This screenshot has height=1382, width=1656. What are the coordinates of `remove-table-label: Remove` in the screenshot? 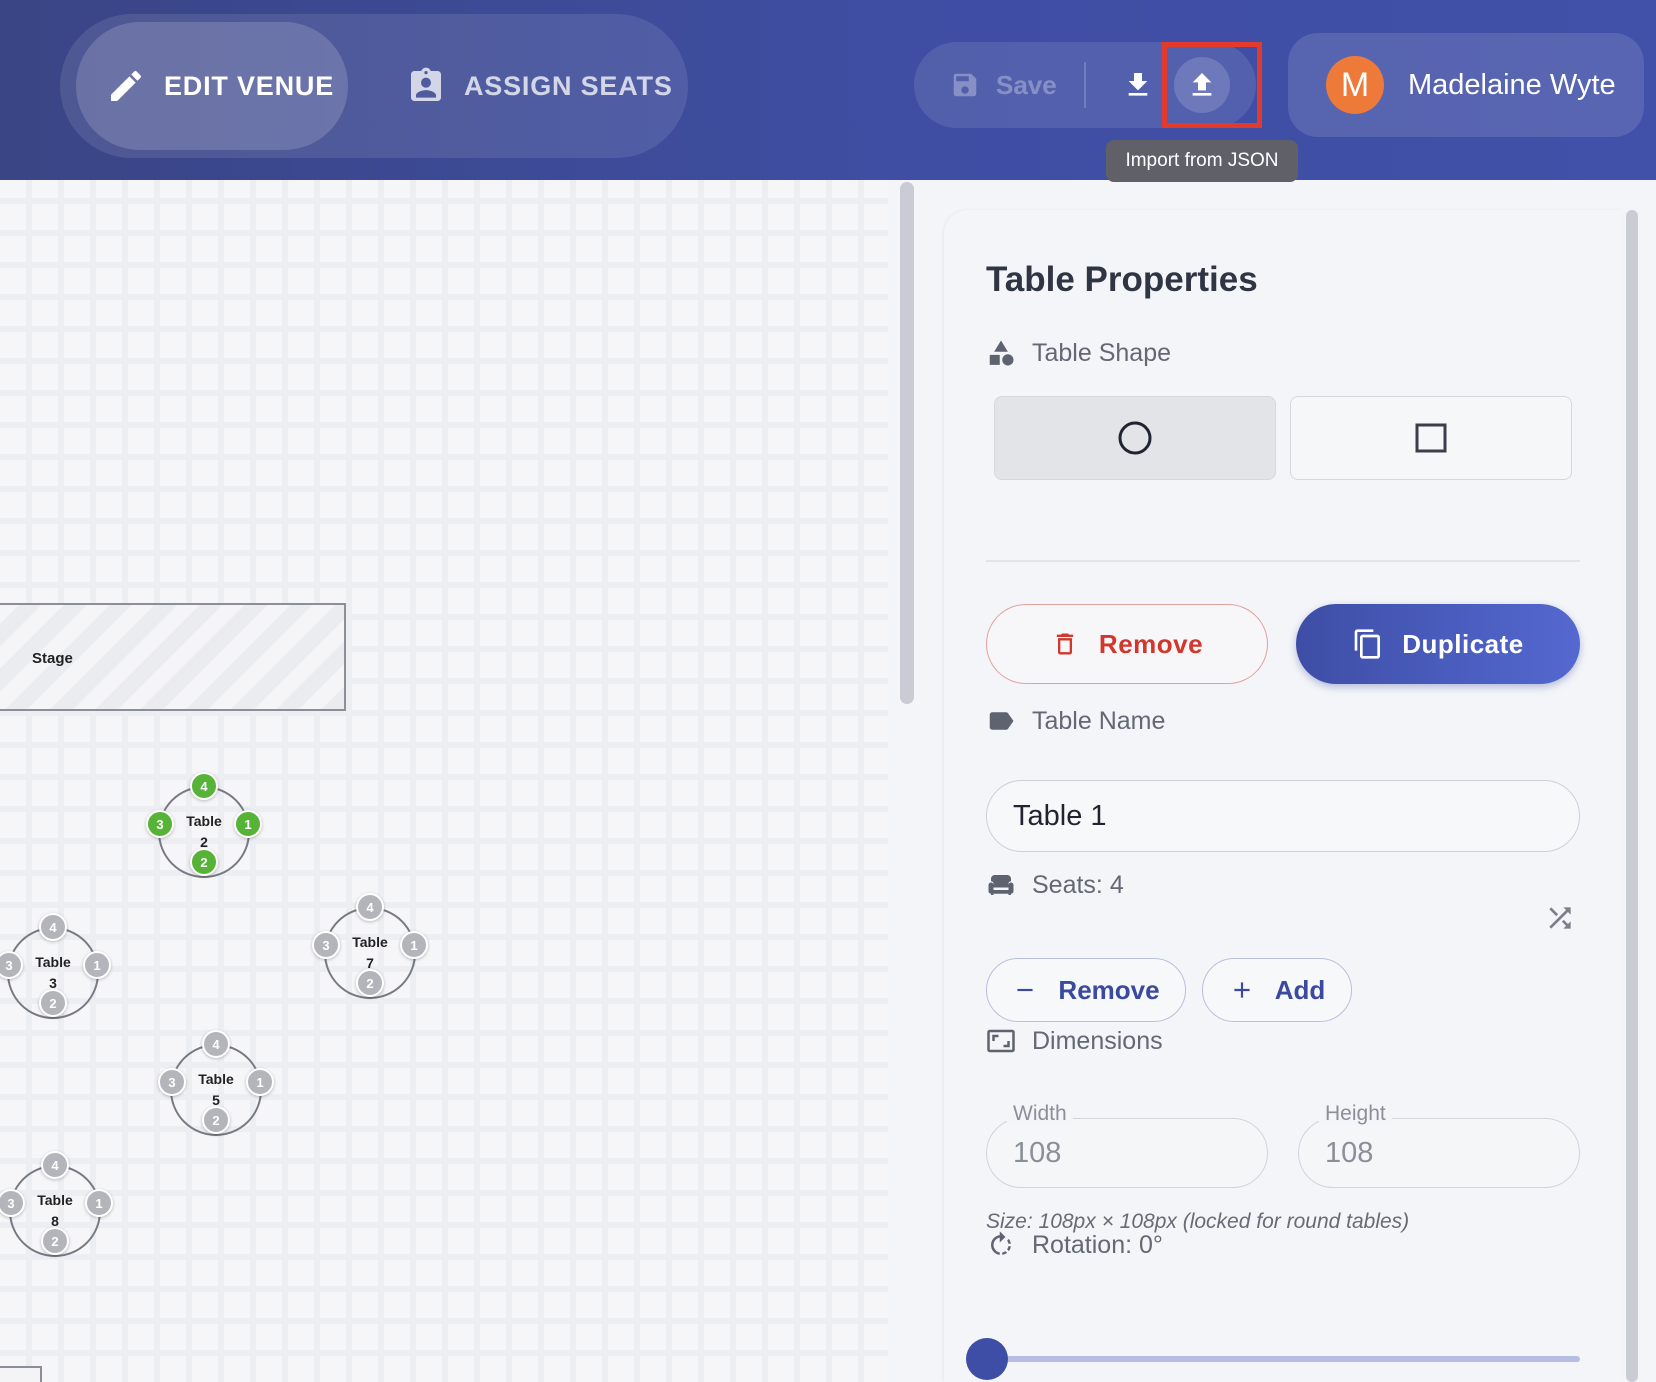 It's located at (1151, 643).